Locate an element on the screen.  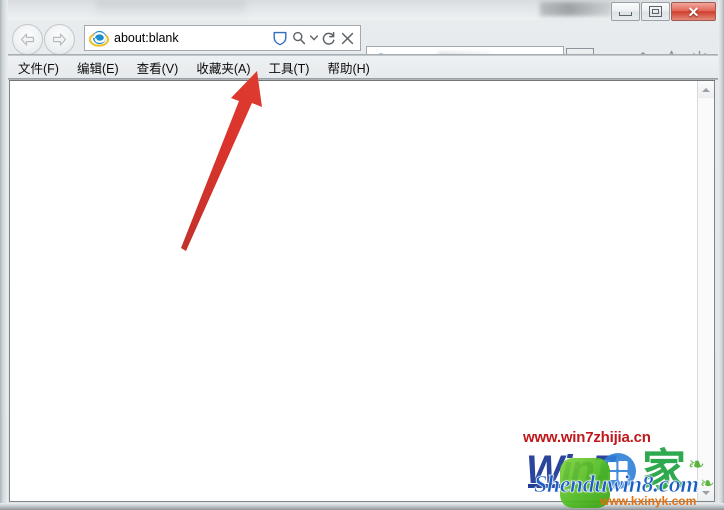
forward-button is located at coordinates (59, 39).